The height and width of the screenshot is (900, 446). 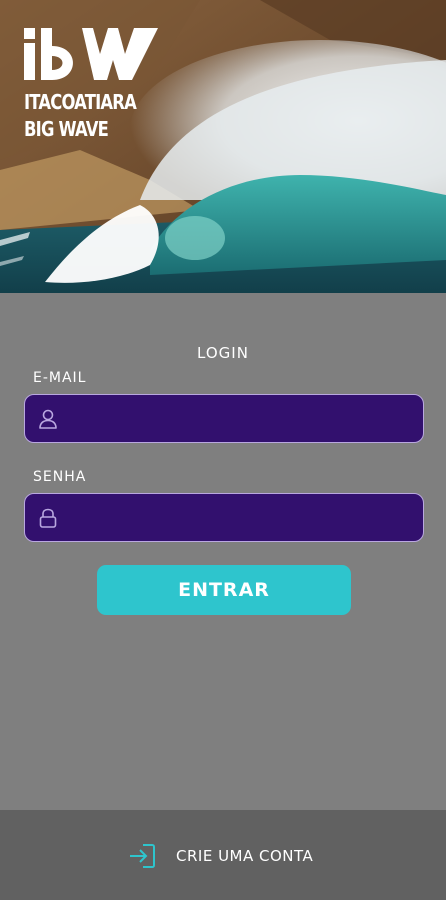 I want to click on lock-icon, so click(x=48, y=518).